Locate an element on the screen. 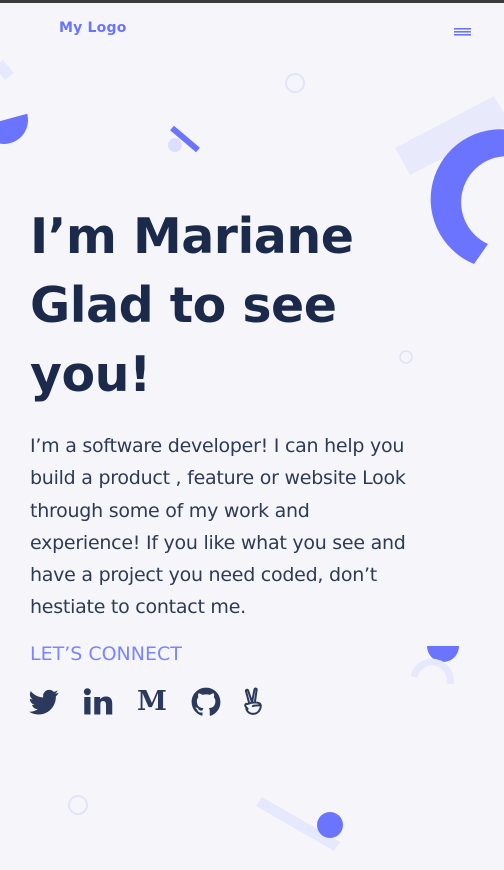  twitter-link is located at coordinates (44, 702).